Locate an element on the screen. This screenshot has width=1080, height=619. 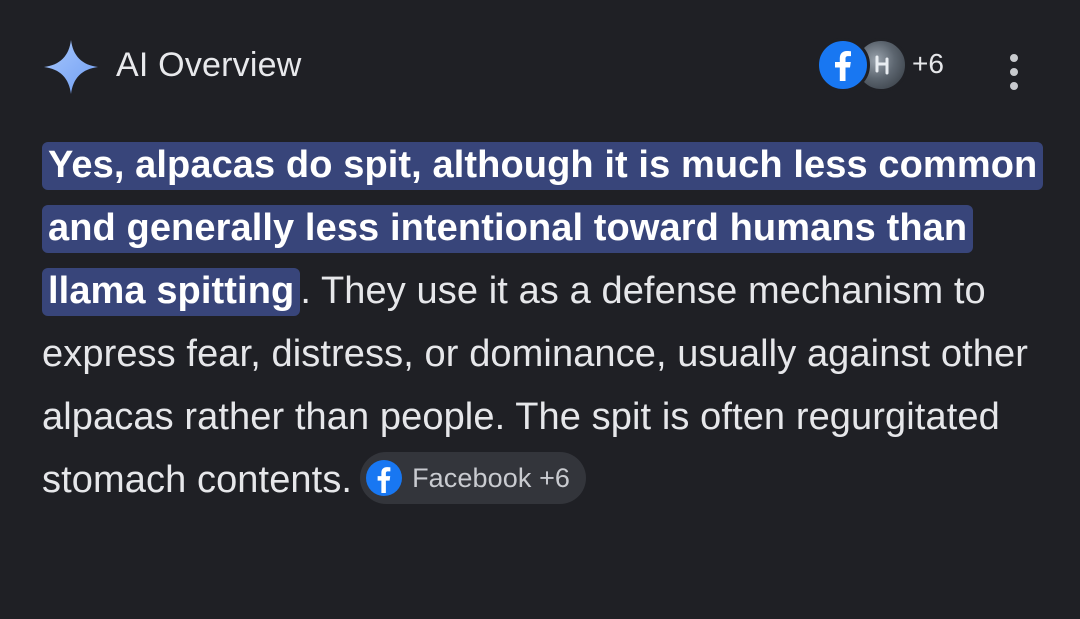
section-title: AI Overview is located at coordinates (209, 65).